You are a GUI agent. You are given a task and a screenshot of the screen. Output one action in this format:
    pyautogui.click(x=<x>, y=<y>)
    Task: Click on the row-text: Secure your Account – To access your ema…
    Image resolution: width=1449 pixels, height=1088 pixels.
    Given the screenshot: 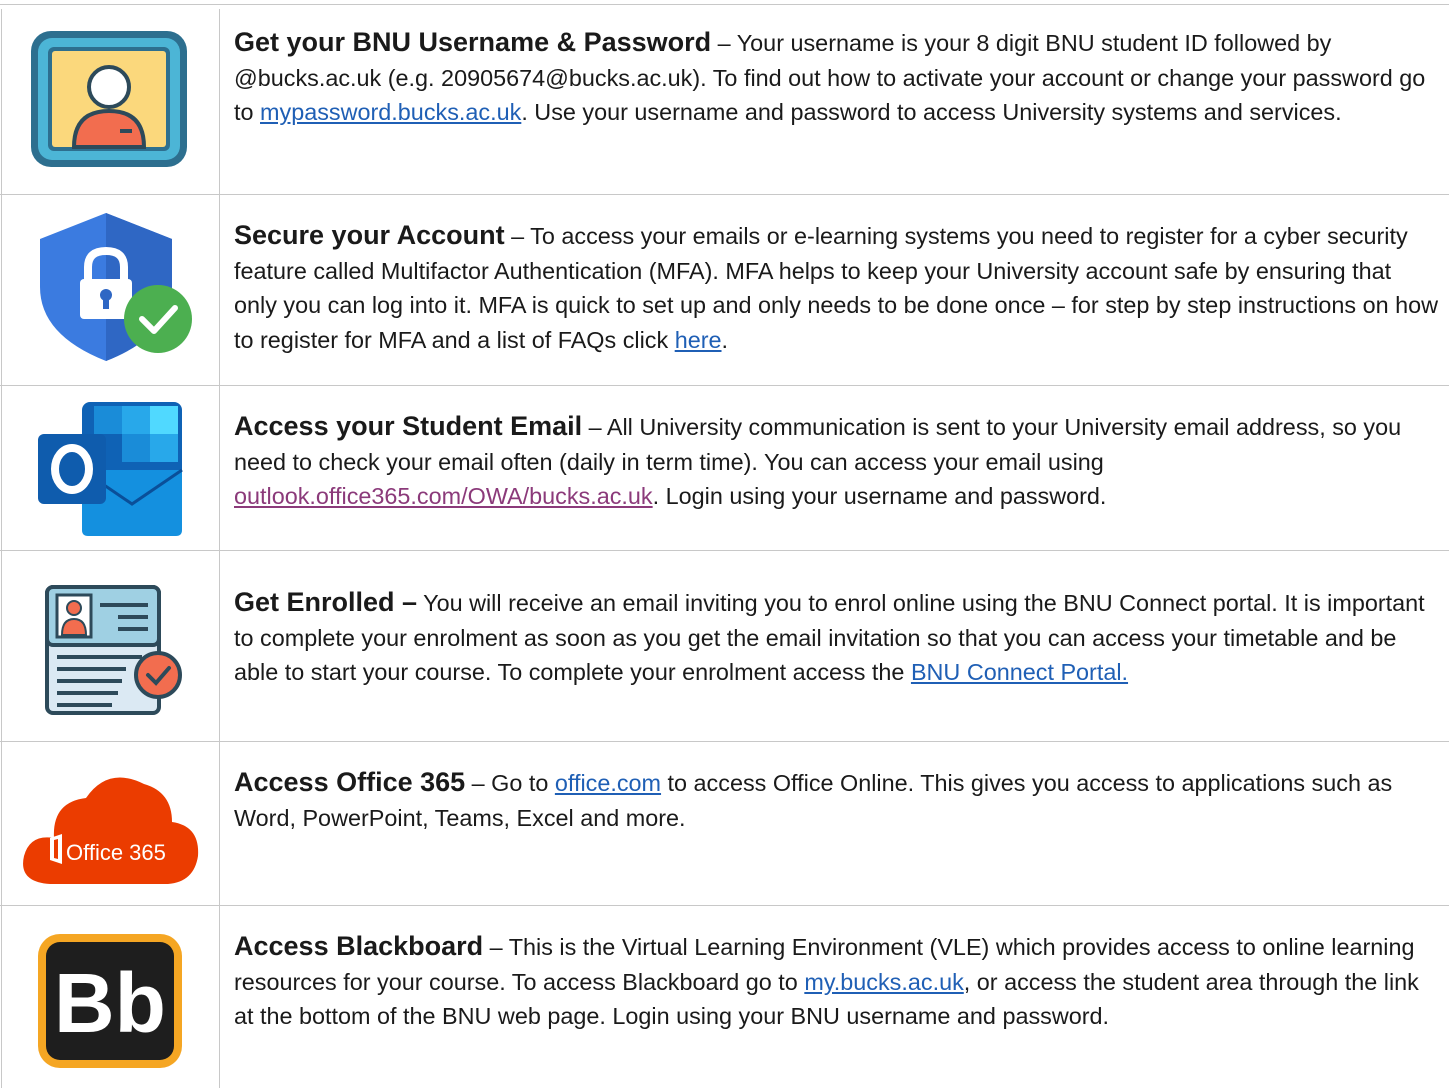 What is the action you would take?
    pyautogui.click(x=836, y=287)
    